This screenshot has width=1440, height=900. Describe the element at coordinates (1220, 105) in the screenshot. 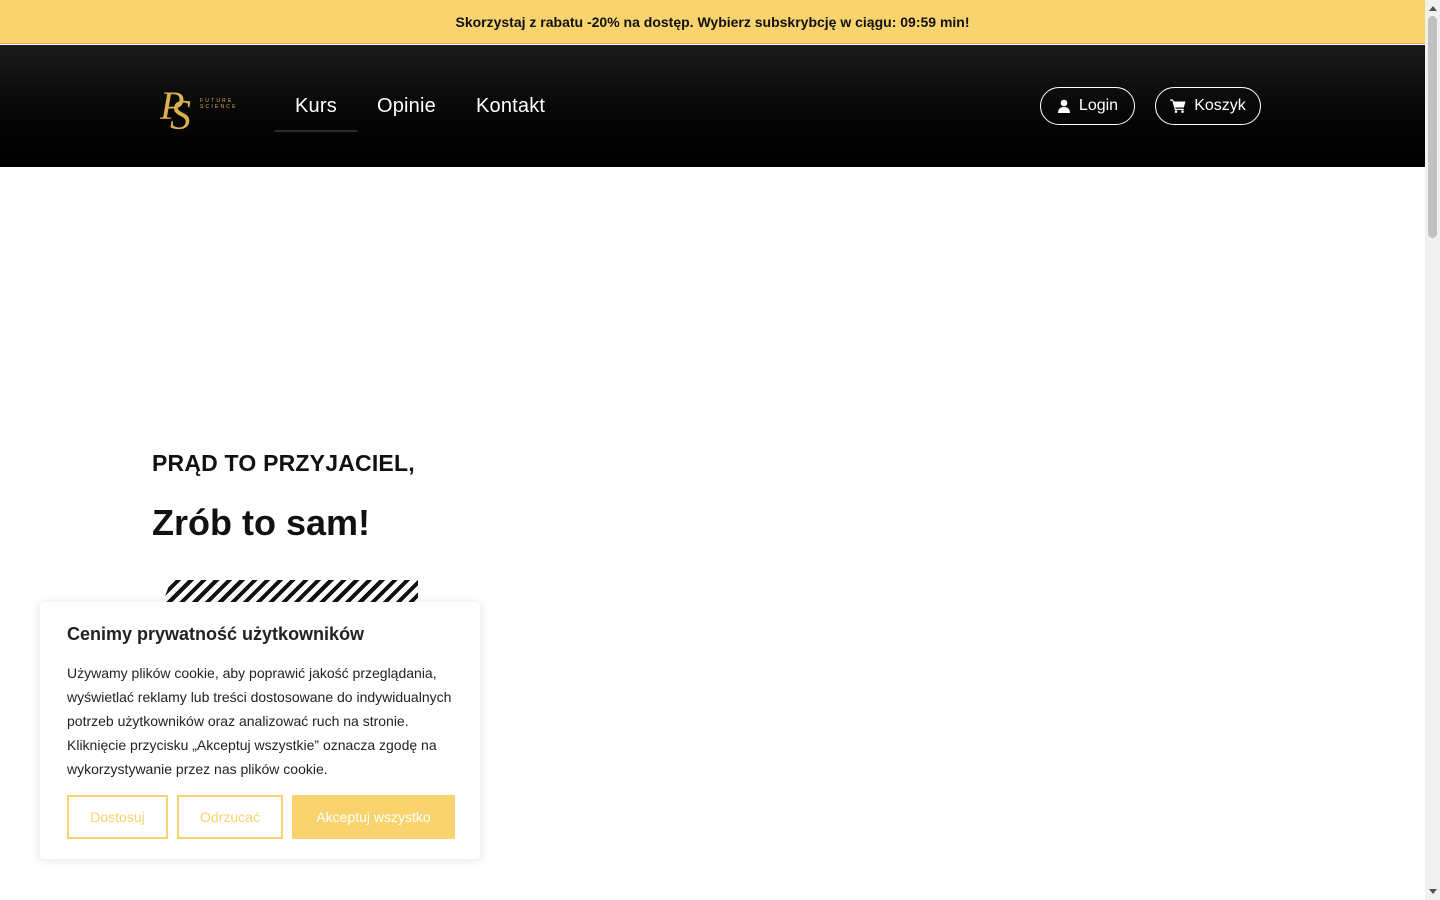

I see `cart-label: Koszyk` at that location.